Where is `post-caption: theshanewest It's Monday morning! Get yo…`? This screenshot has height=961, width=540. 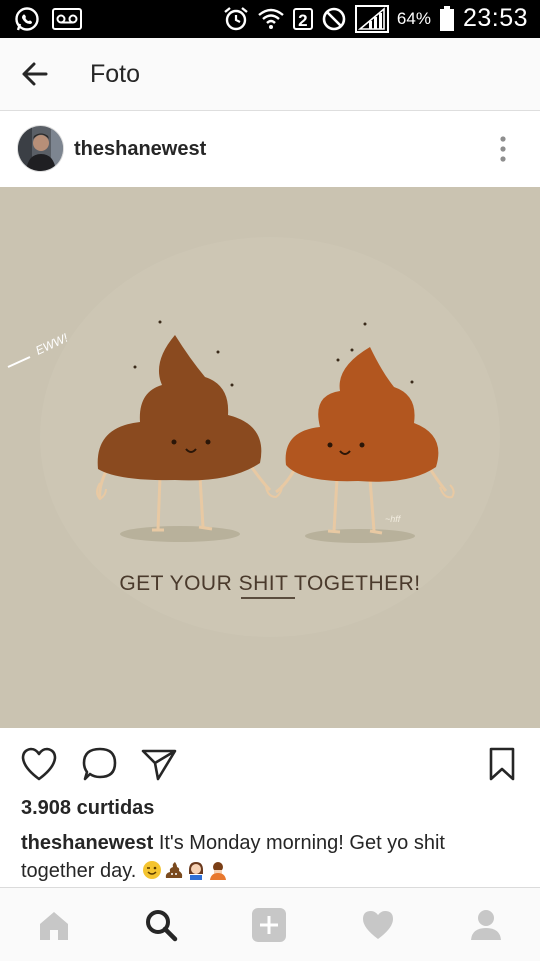 post-caption: theshanewest It's Monday morning! Get yo… is located at coordinates (271, 857).